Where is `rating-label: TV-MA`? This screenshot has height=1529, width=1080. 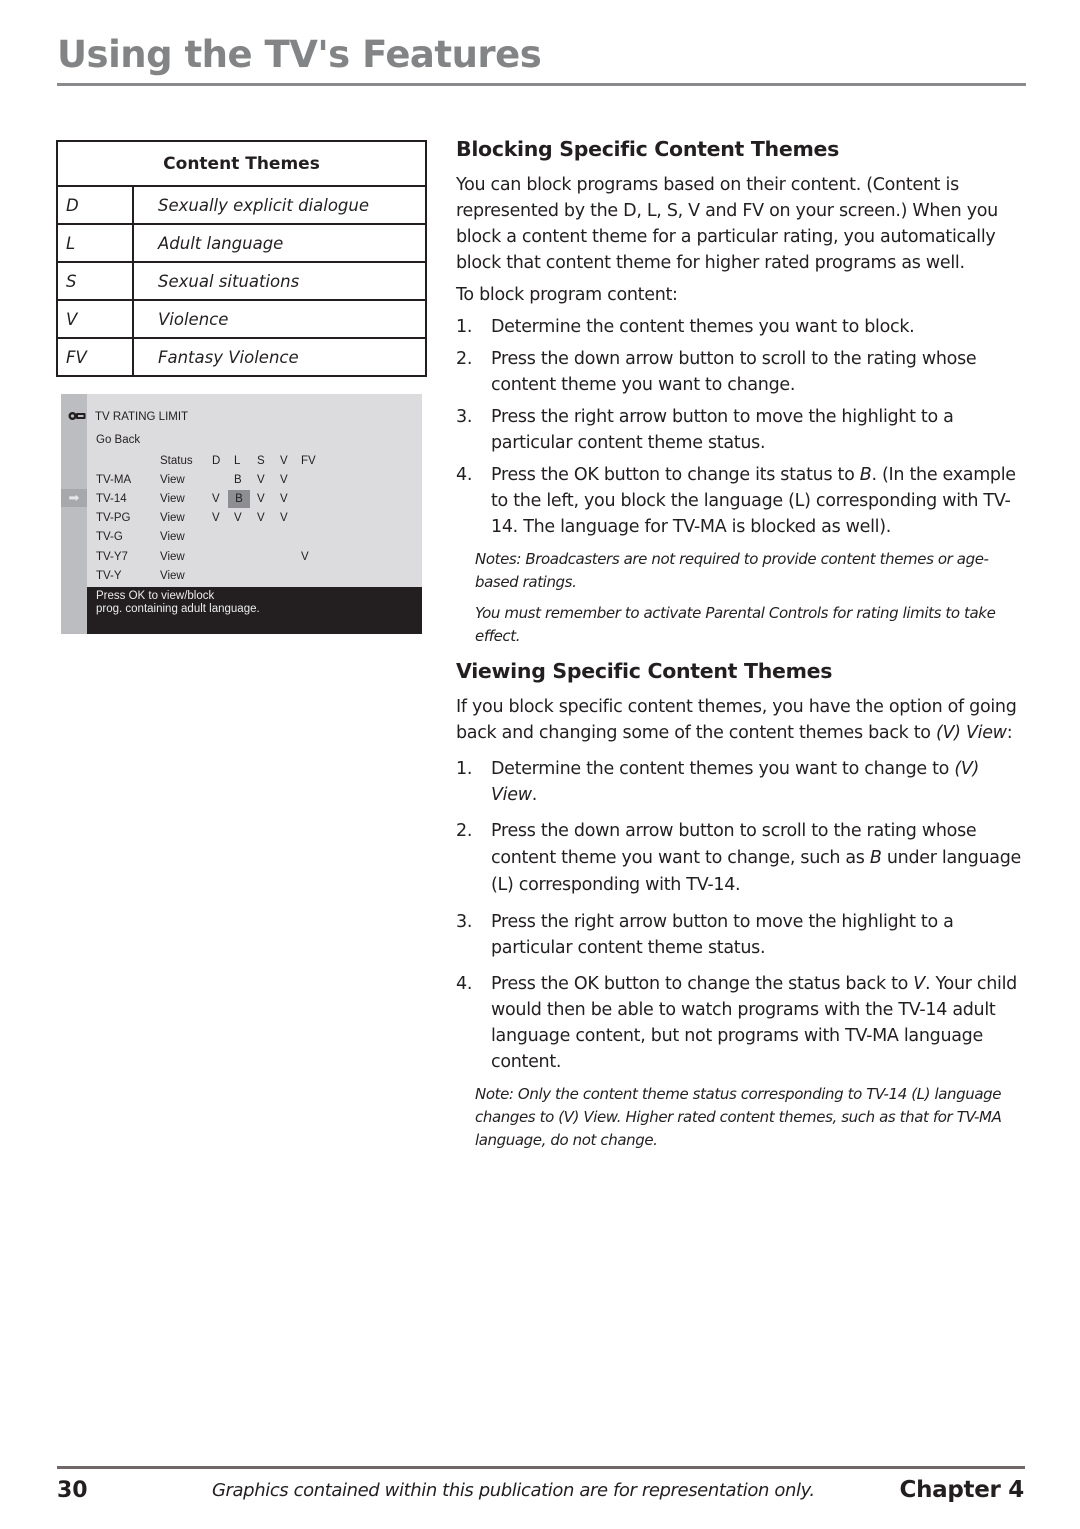 rating-label: TV-MA is located at coordinates (114, 480).